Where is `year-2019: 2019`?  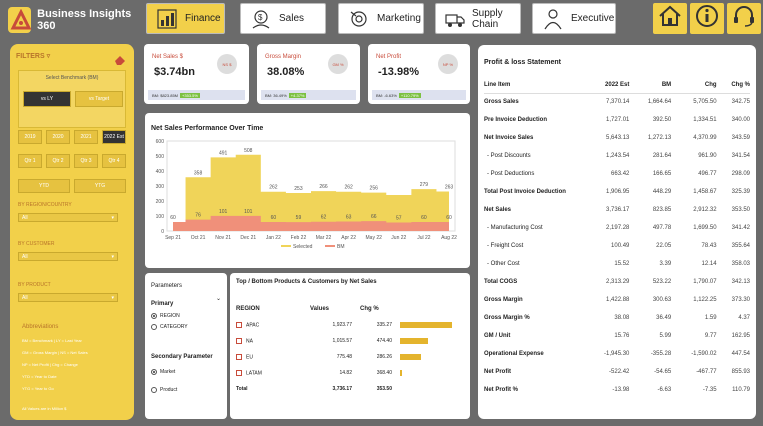 year-2019: 2019 is located at coordinates (30, 137).